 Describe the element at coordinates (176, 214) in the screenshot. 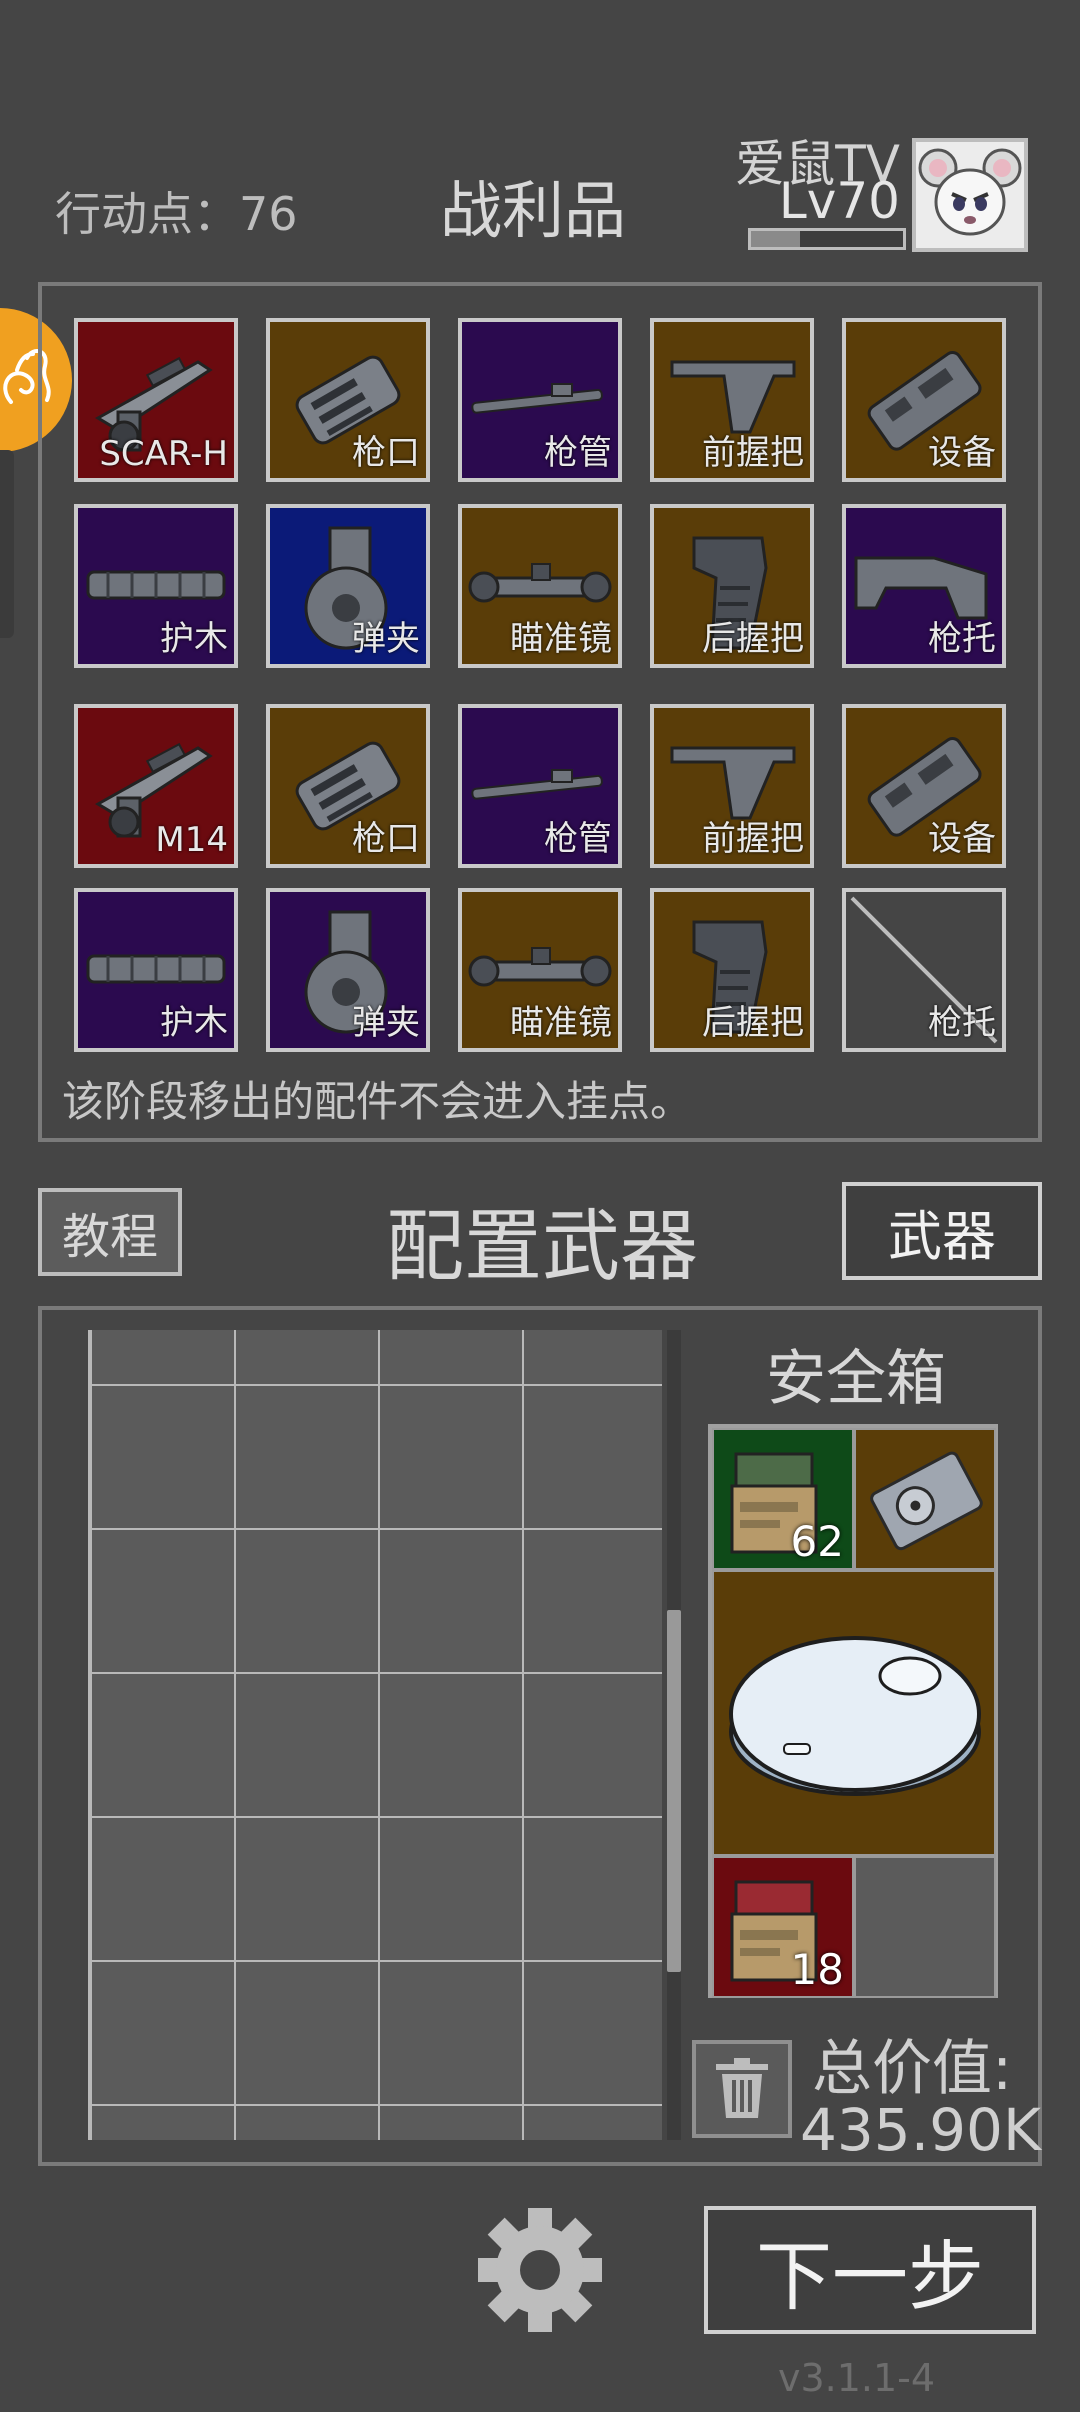

I see `action-points: 行动点：76` at that location.